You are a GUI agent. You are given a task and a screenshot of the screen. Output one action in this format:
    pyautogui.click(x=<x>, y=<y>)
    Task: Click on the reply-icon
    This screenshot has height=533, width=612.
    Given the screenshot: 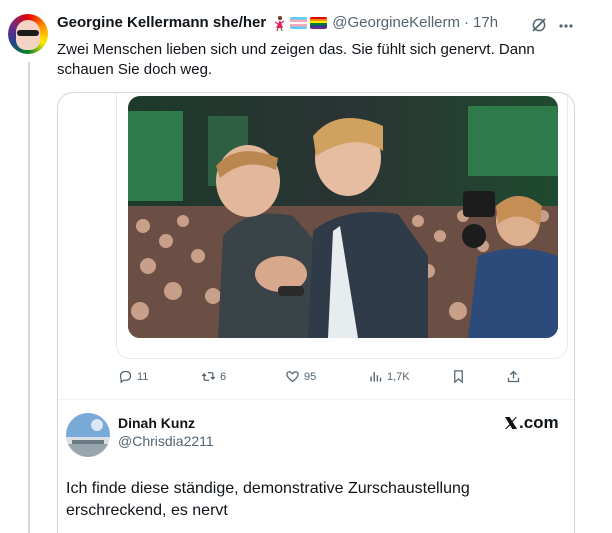 What is the action you would take?
    pyautogui.click(x=125, y=377)
    